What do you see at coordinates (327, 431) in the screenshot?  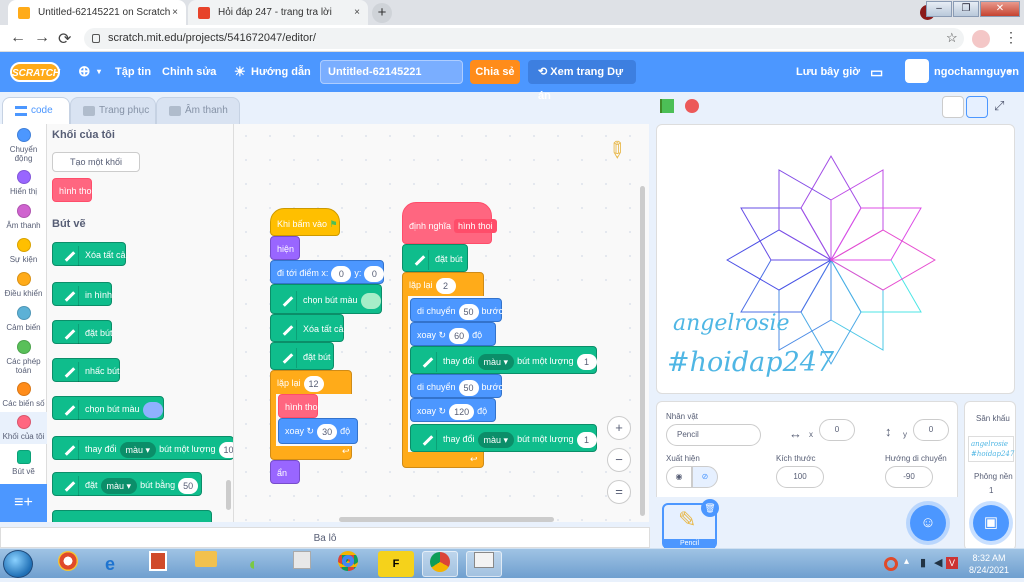 I see `turn-degrees-input: 30` at bounding box center [327, 431].